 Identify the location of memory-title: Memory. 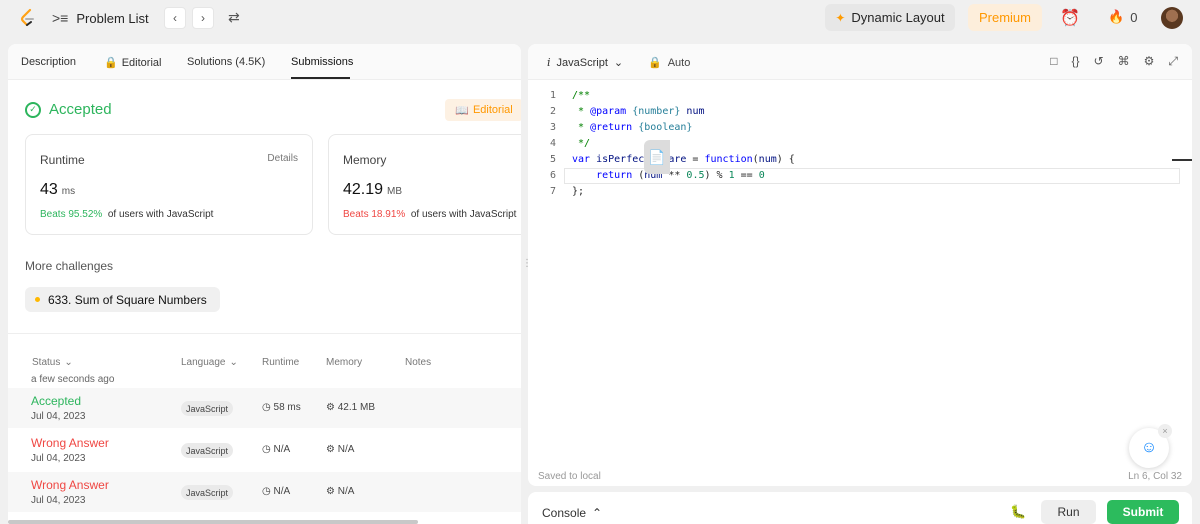
(365, 160).